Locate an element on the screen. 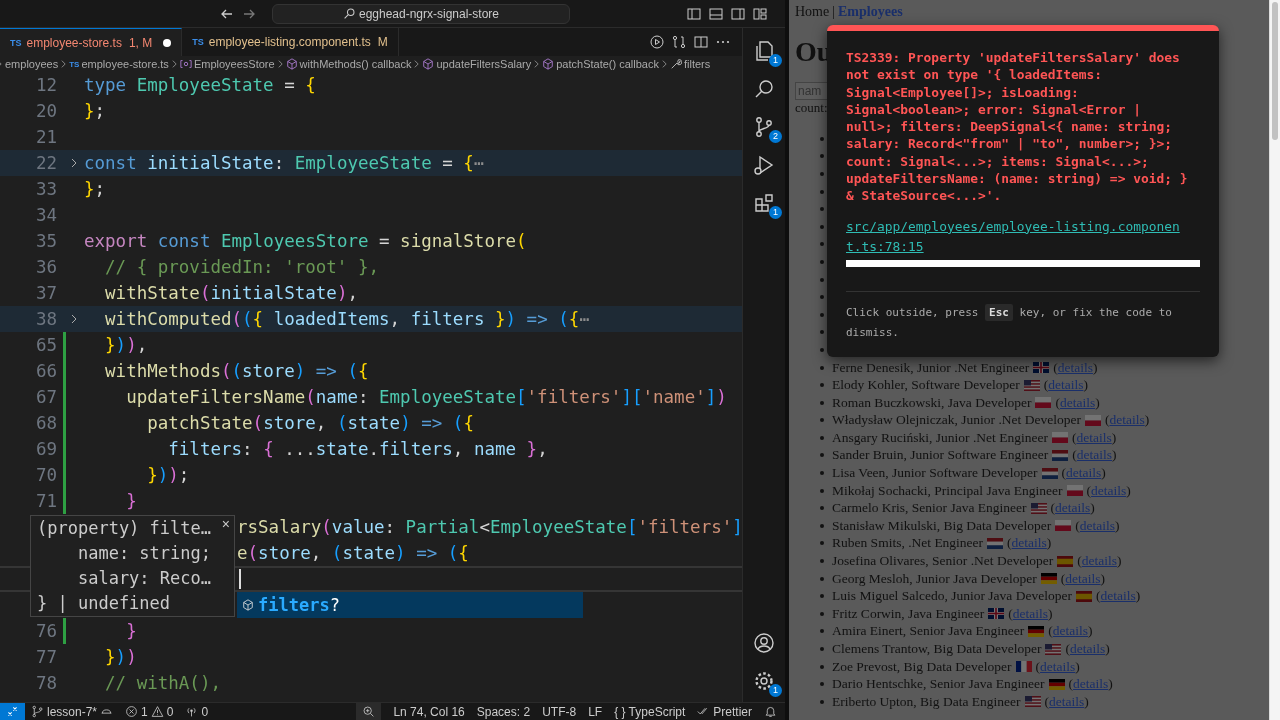  employee-name: Mikołaj Sochacki, Principal Java Engineer is located at coordinates (947, 490).